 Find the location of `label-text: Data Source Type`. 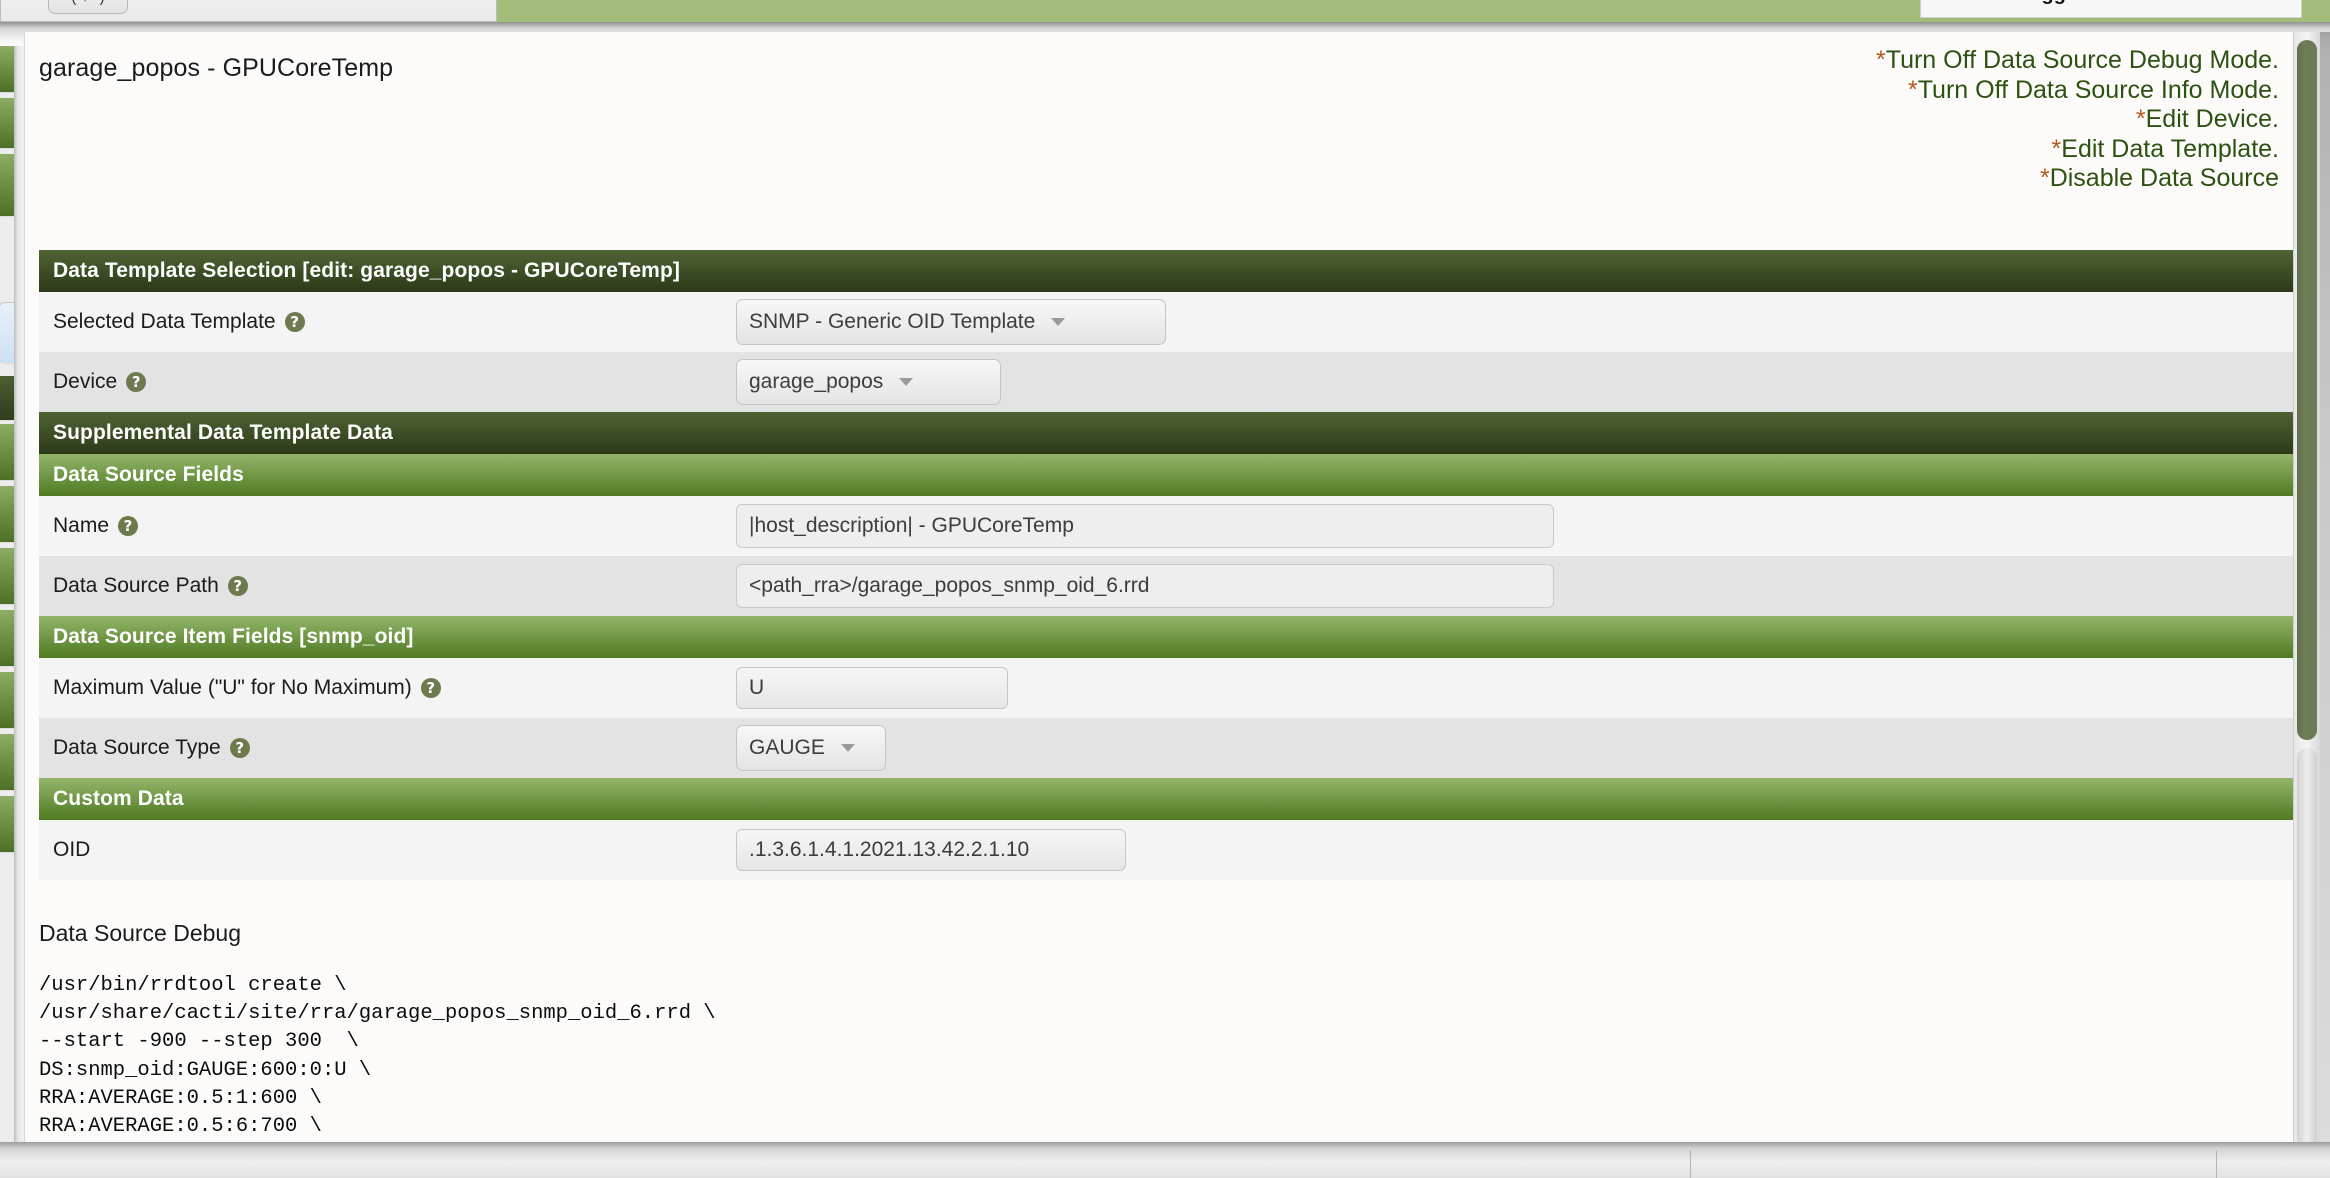

label-text: Data Source Type is located at coordinates (137, 747).